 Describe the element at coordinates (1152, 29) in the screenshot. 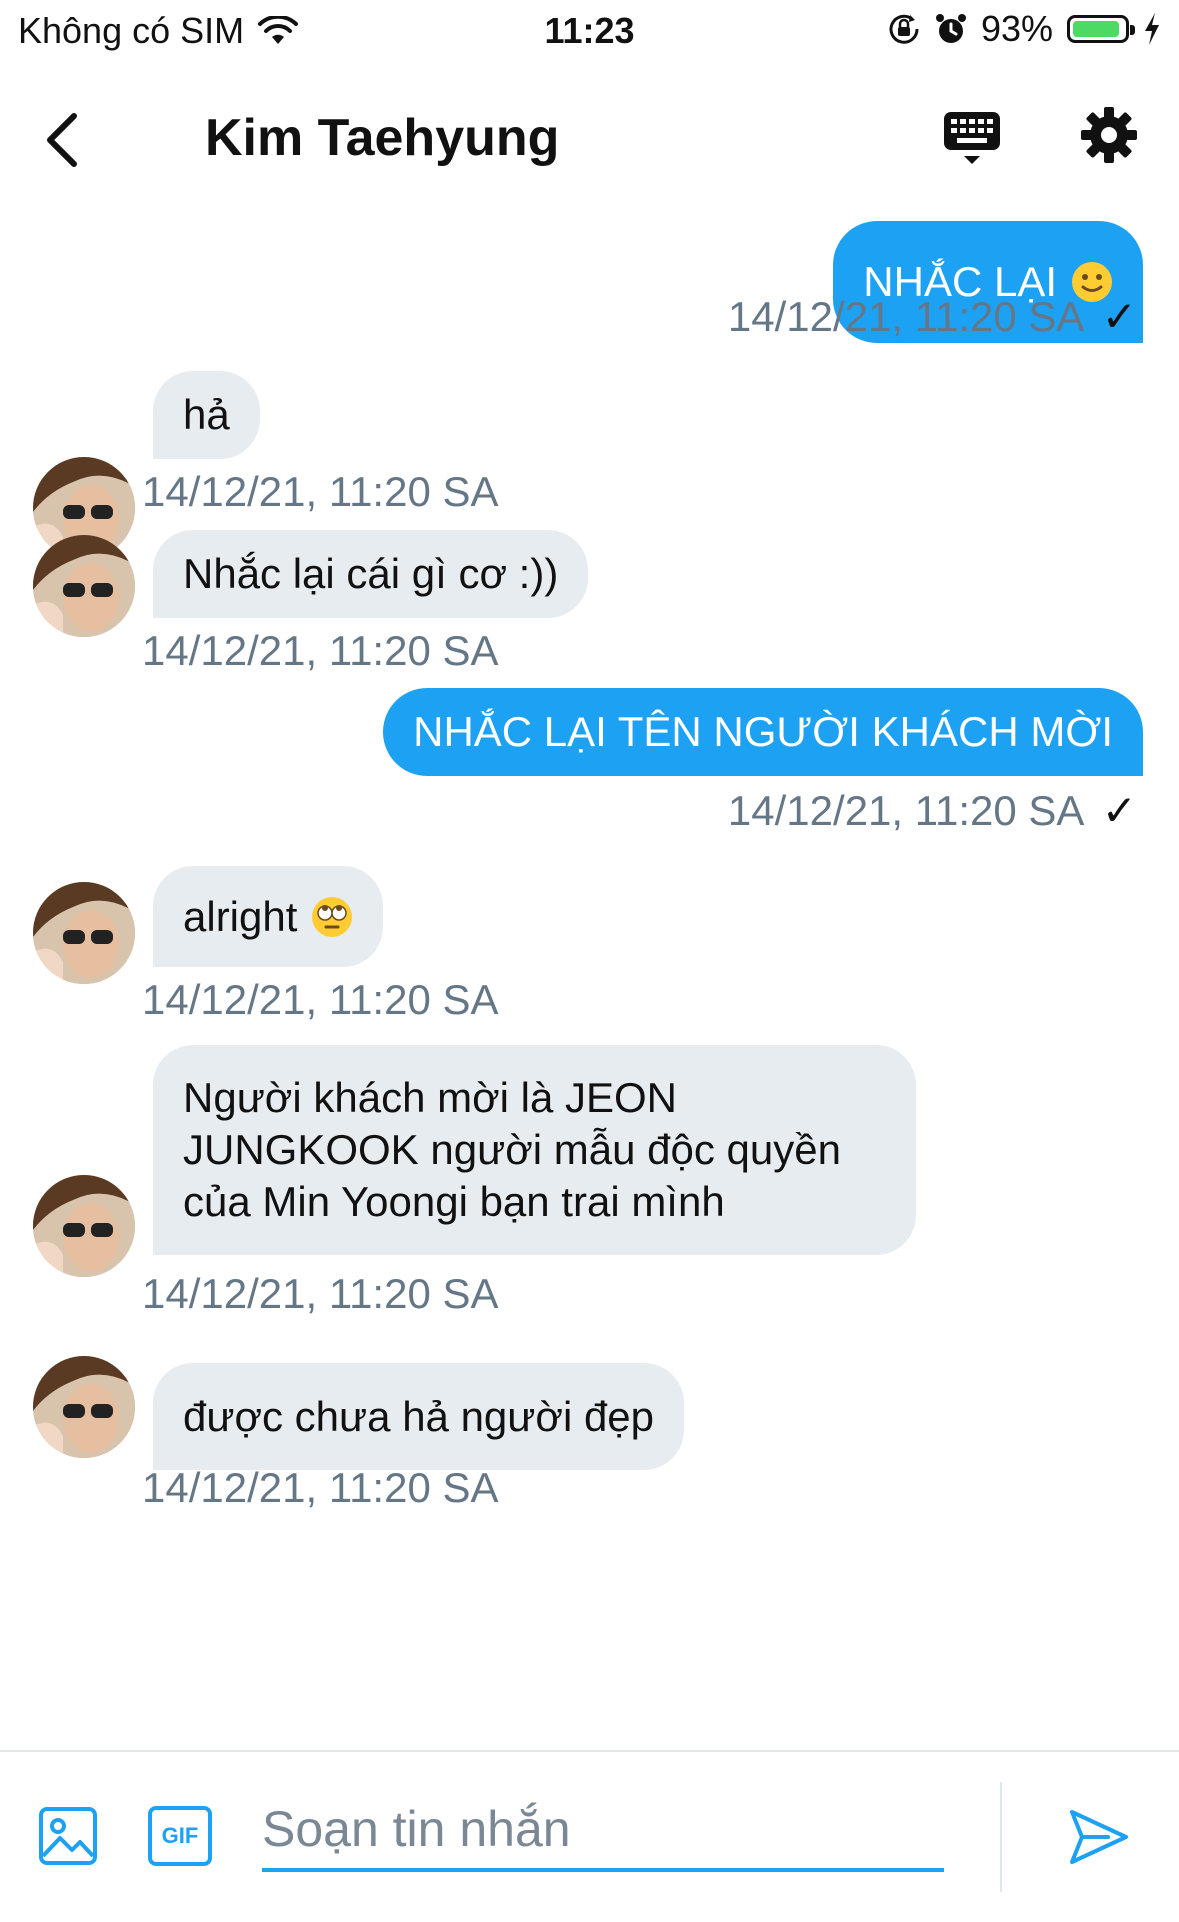

I see `charging-icon` at that location.